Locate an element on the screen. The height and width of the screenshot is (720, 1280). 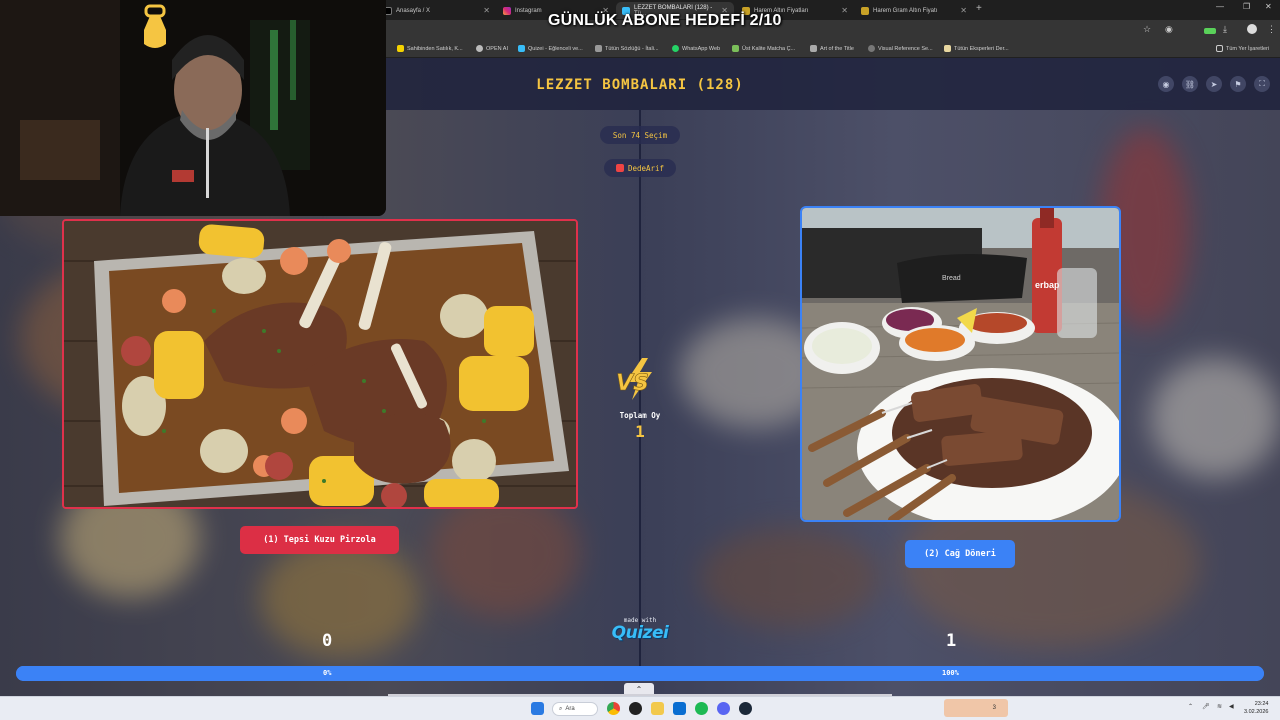
player-name: DedeArif is located at coordinates (646, 168).